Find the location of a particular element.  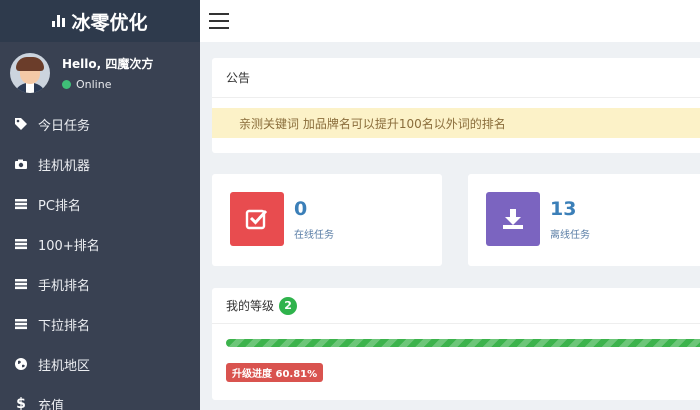

sidebar-item-label: 100+排名 is located at coordinates (69, 246).